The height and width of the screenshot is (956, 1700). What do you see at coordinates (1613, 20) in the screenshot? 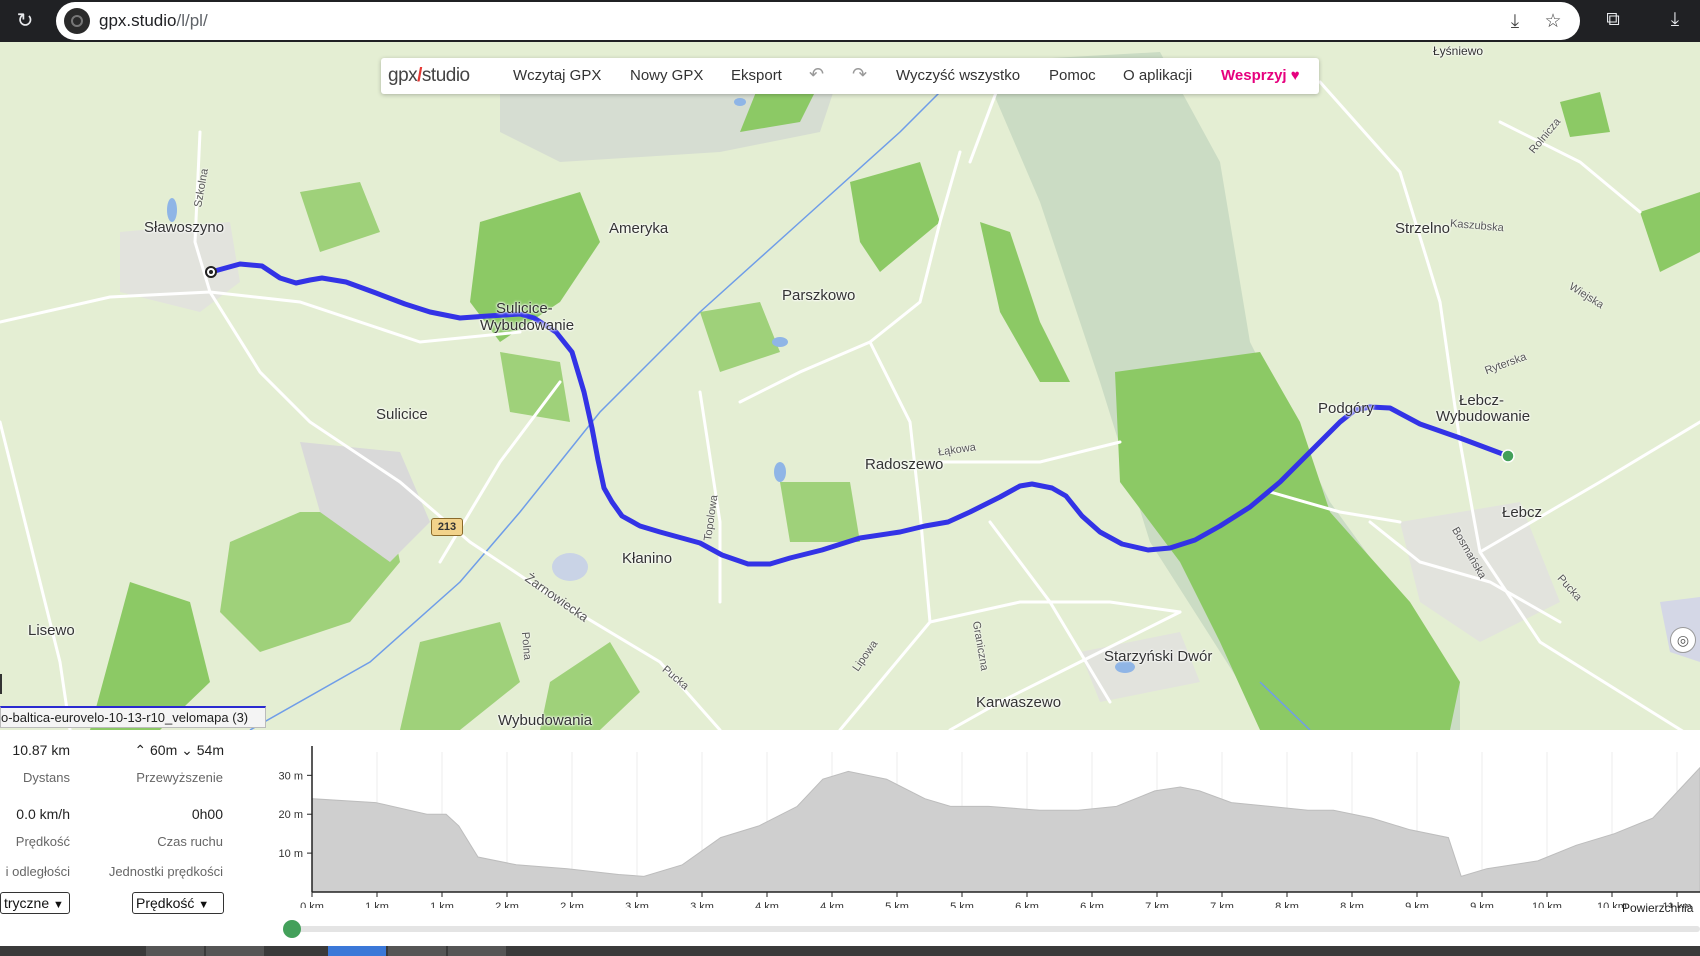
I see `extensions-icon: ⧉` at bounding box center [1613, 20].